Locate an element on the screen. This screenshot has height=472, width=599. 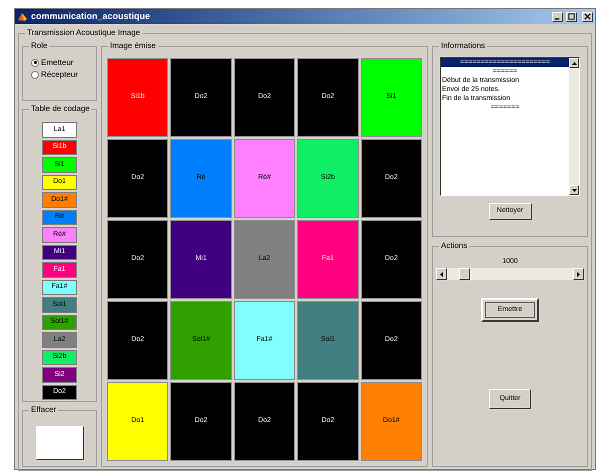
maximize-icon is located at coordinates (571, 16).